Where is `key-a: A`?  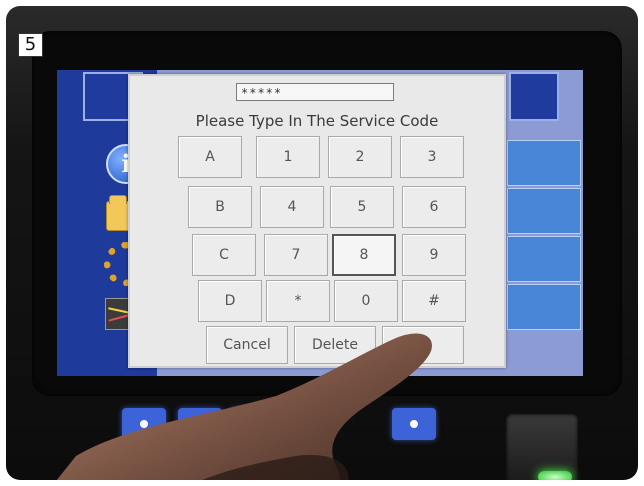
key-a: A is located at coordinates (210, 157).